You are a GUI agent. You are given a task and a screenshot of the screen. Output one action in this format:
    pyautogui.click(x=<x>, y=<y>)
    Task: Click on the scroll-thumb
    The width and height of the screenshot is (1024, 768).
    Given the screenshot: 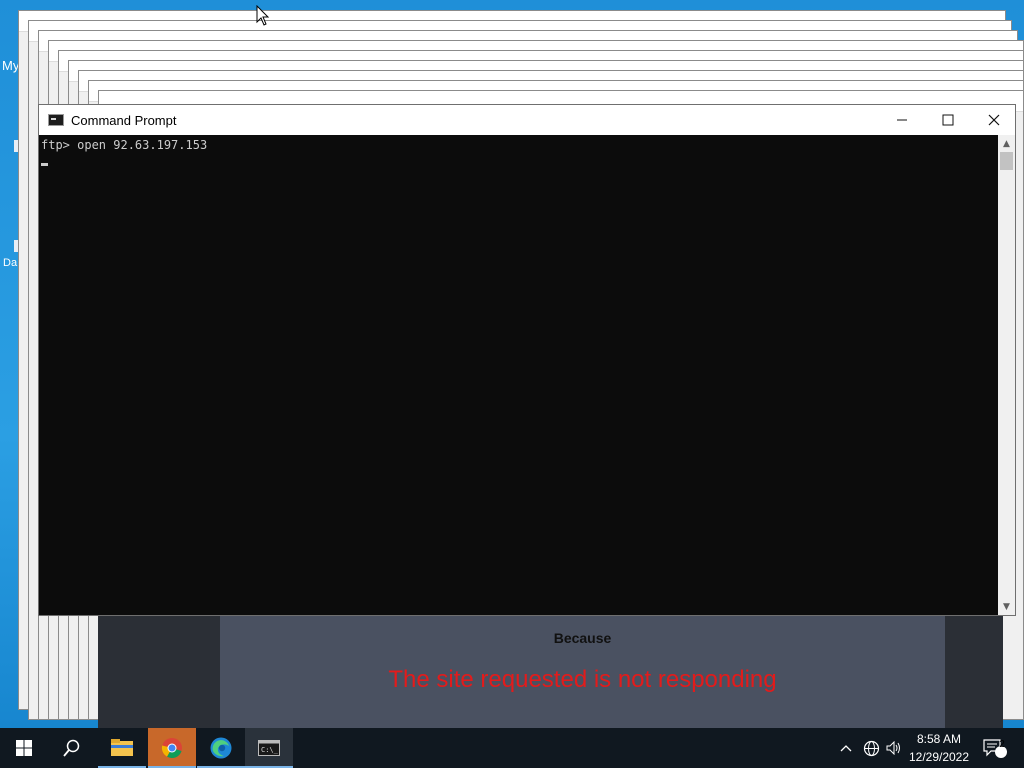 What is the action you would take?
    pyautogui.click(x=1006, y=161)
    